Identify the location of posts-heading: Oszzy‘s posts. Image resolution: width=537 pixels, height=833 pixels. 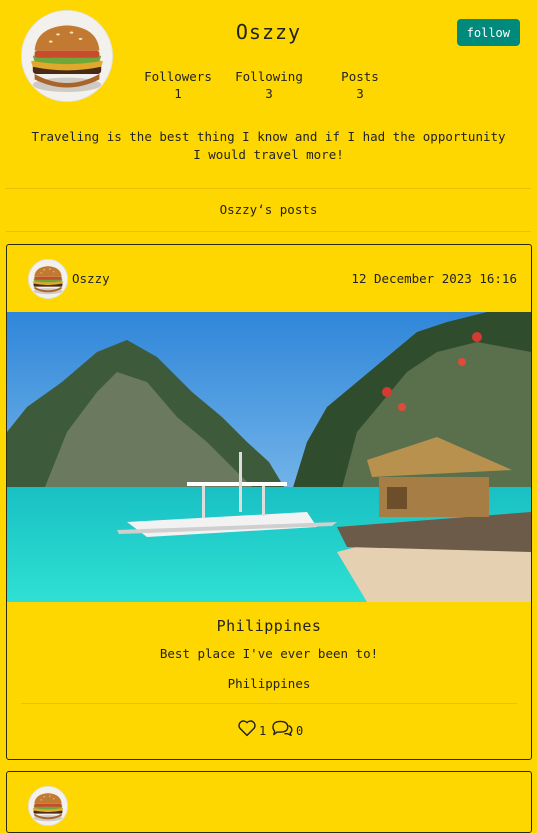
(268, 209).